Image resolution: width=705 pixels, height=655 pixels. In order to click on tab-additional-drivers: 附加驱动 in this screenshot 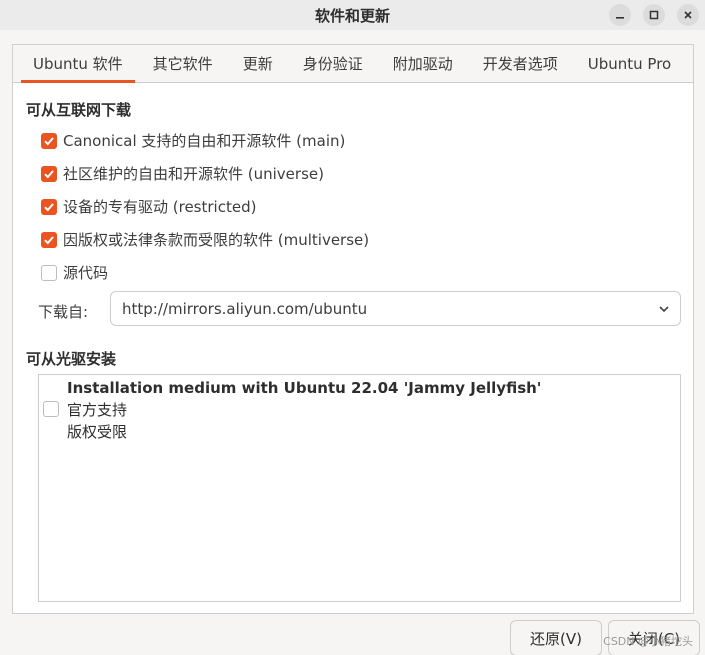, I will do `click(423, 63)`.